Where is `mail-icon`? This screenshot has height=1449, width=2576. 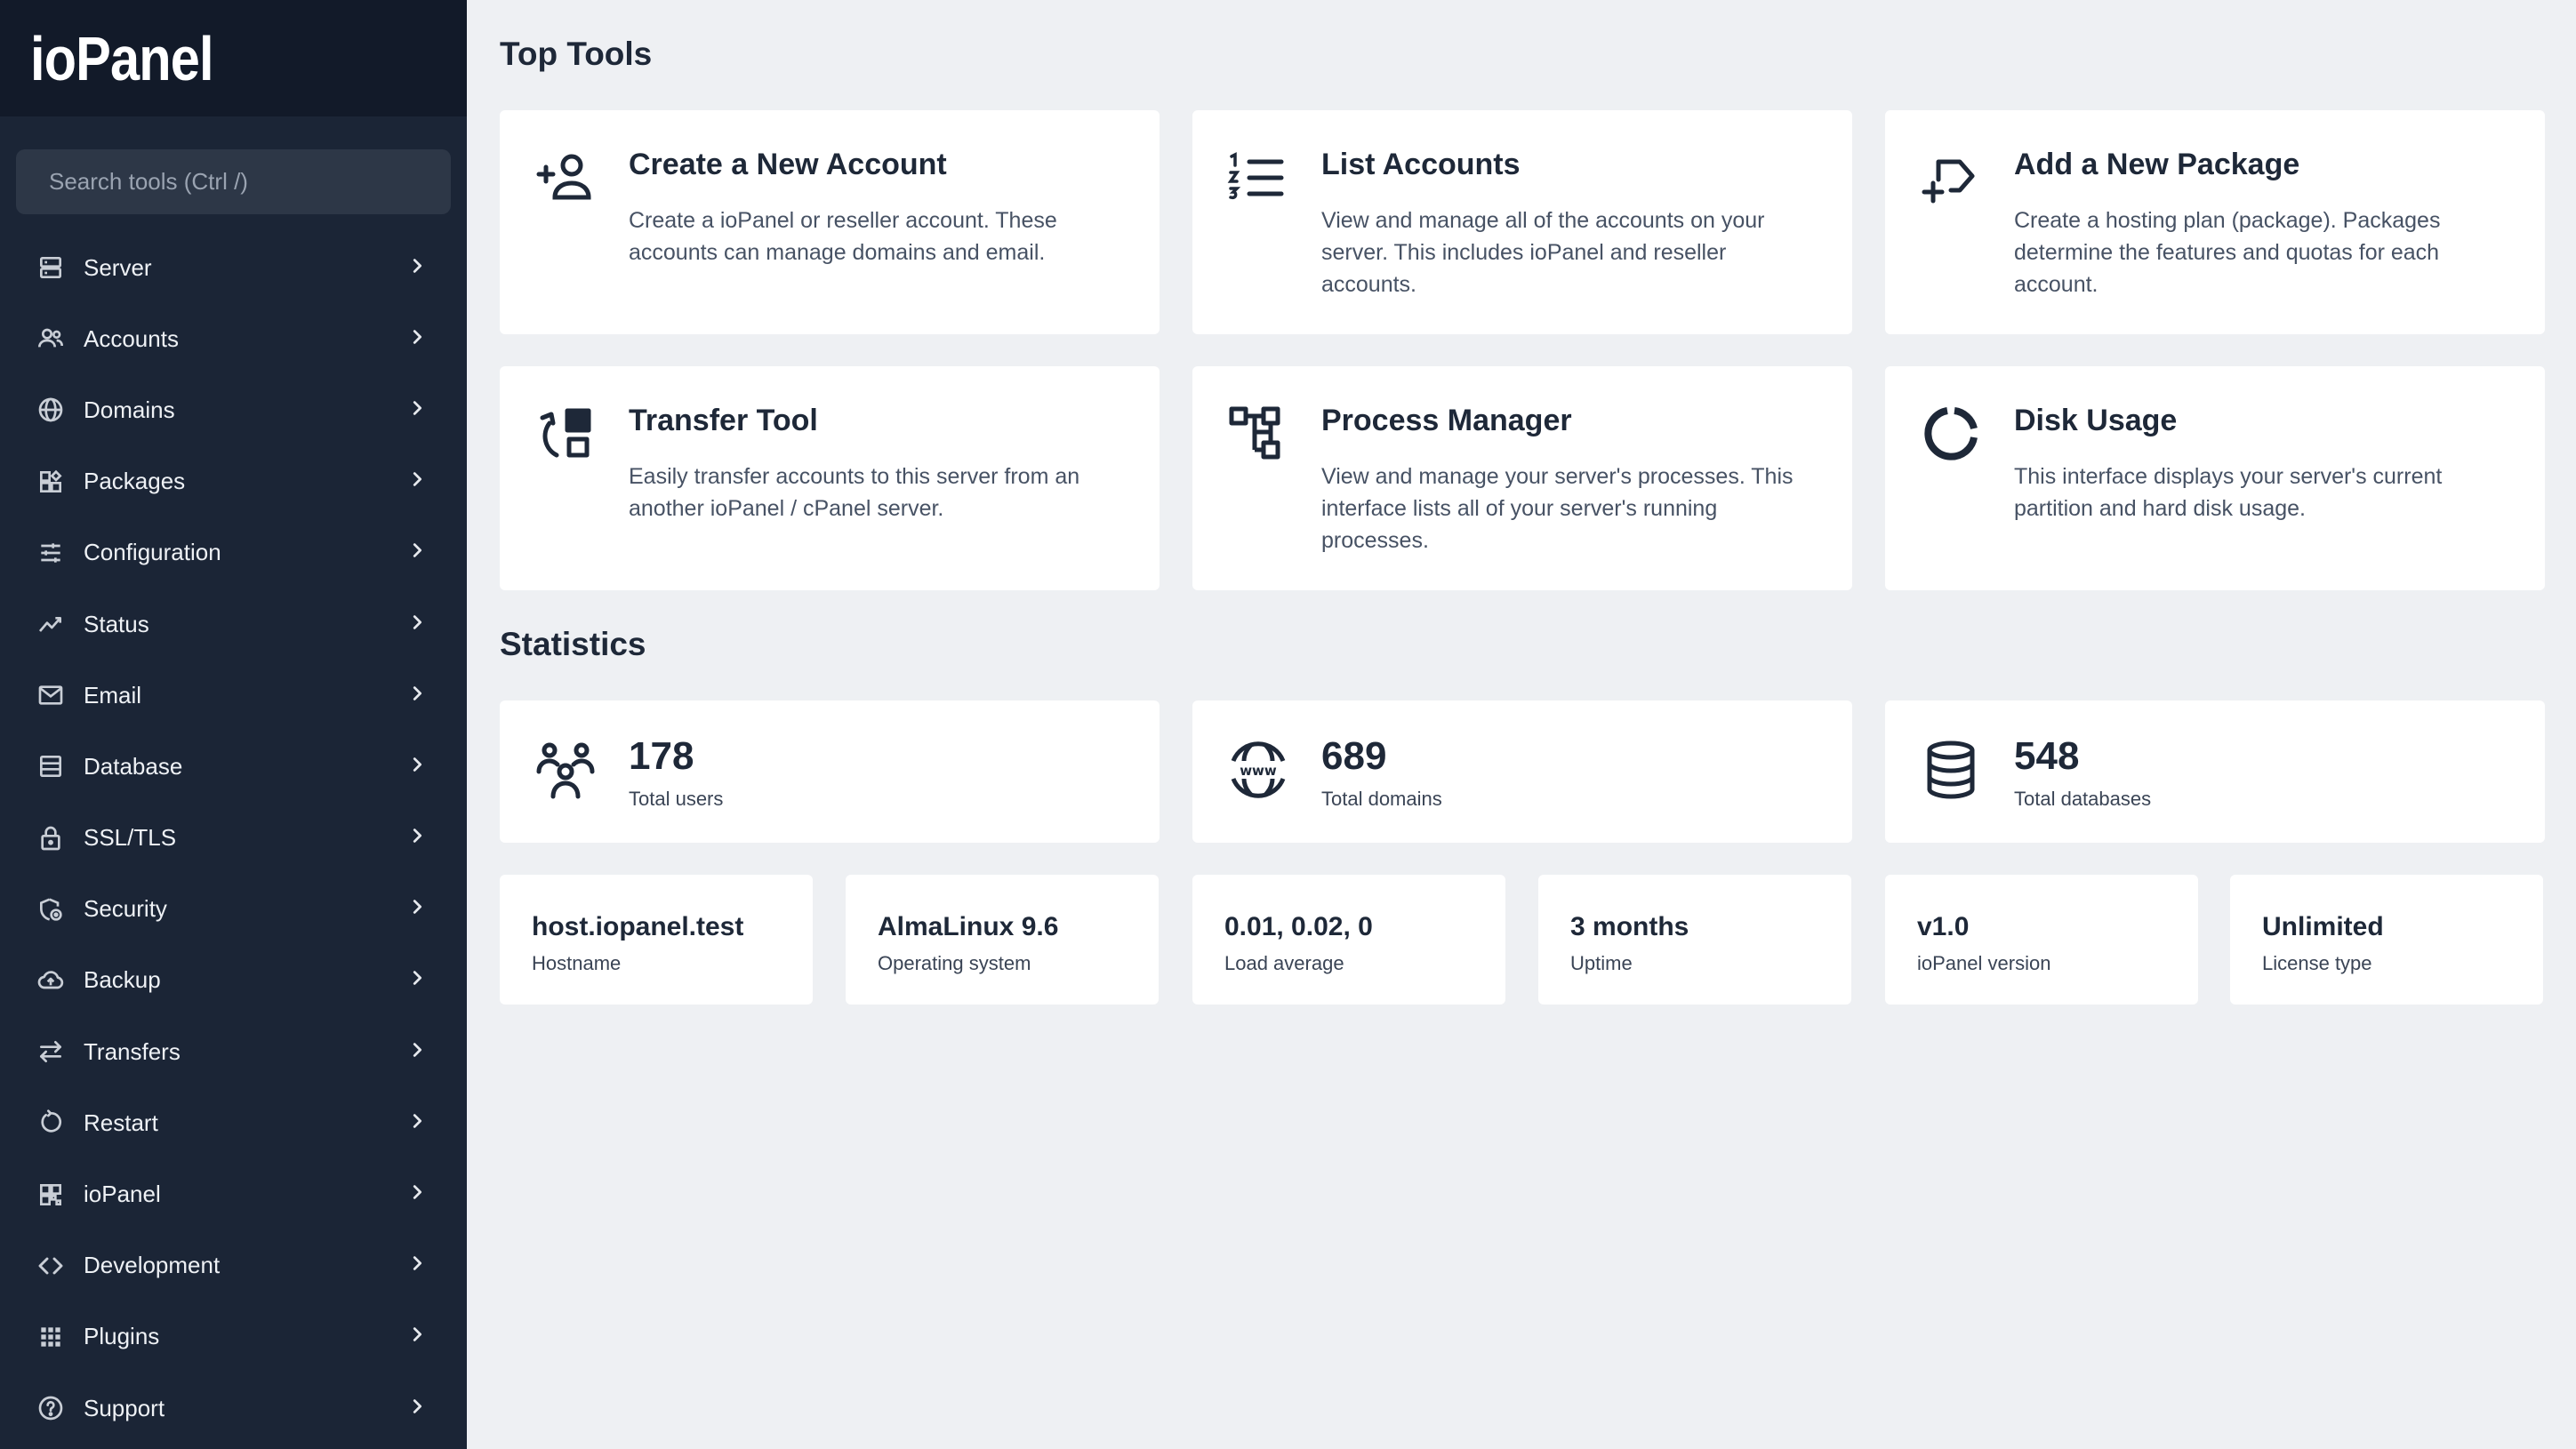
mail-icon is located at coordinates (51, 695).